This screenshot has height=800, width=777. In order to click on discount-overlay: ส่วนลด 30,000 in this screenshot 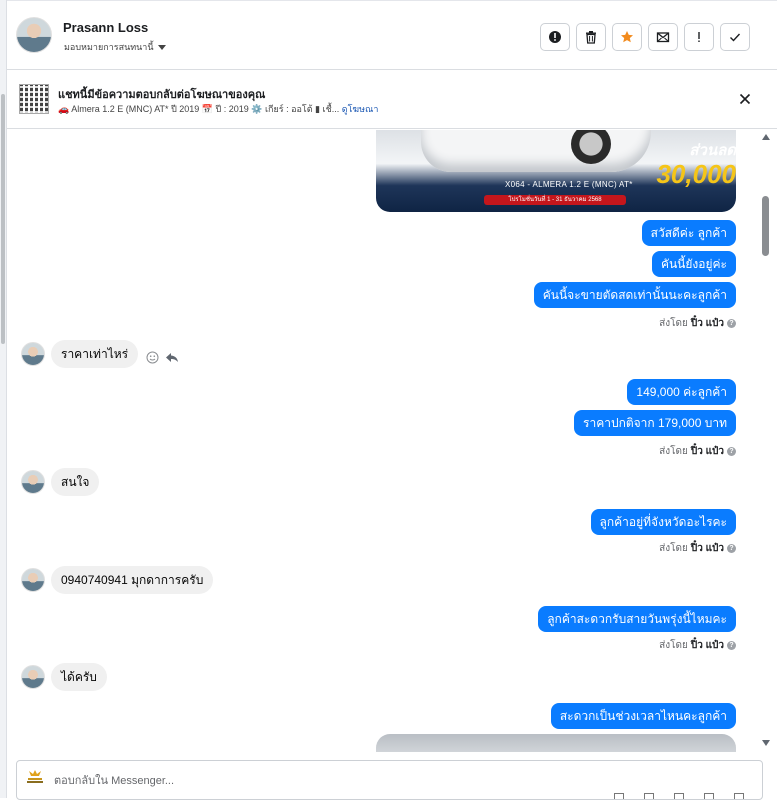, I will do `click(696, 163)`.